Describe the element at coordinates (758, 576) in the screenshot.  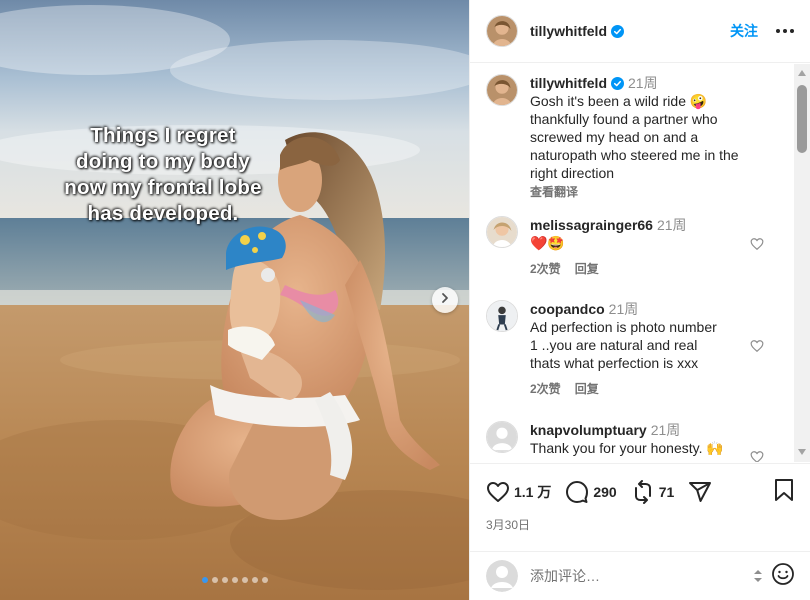
I see `sort-toggle-icon` at that location.